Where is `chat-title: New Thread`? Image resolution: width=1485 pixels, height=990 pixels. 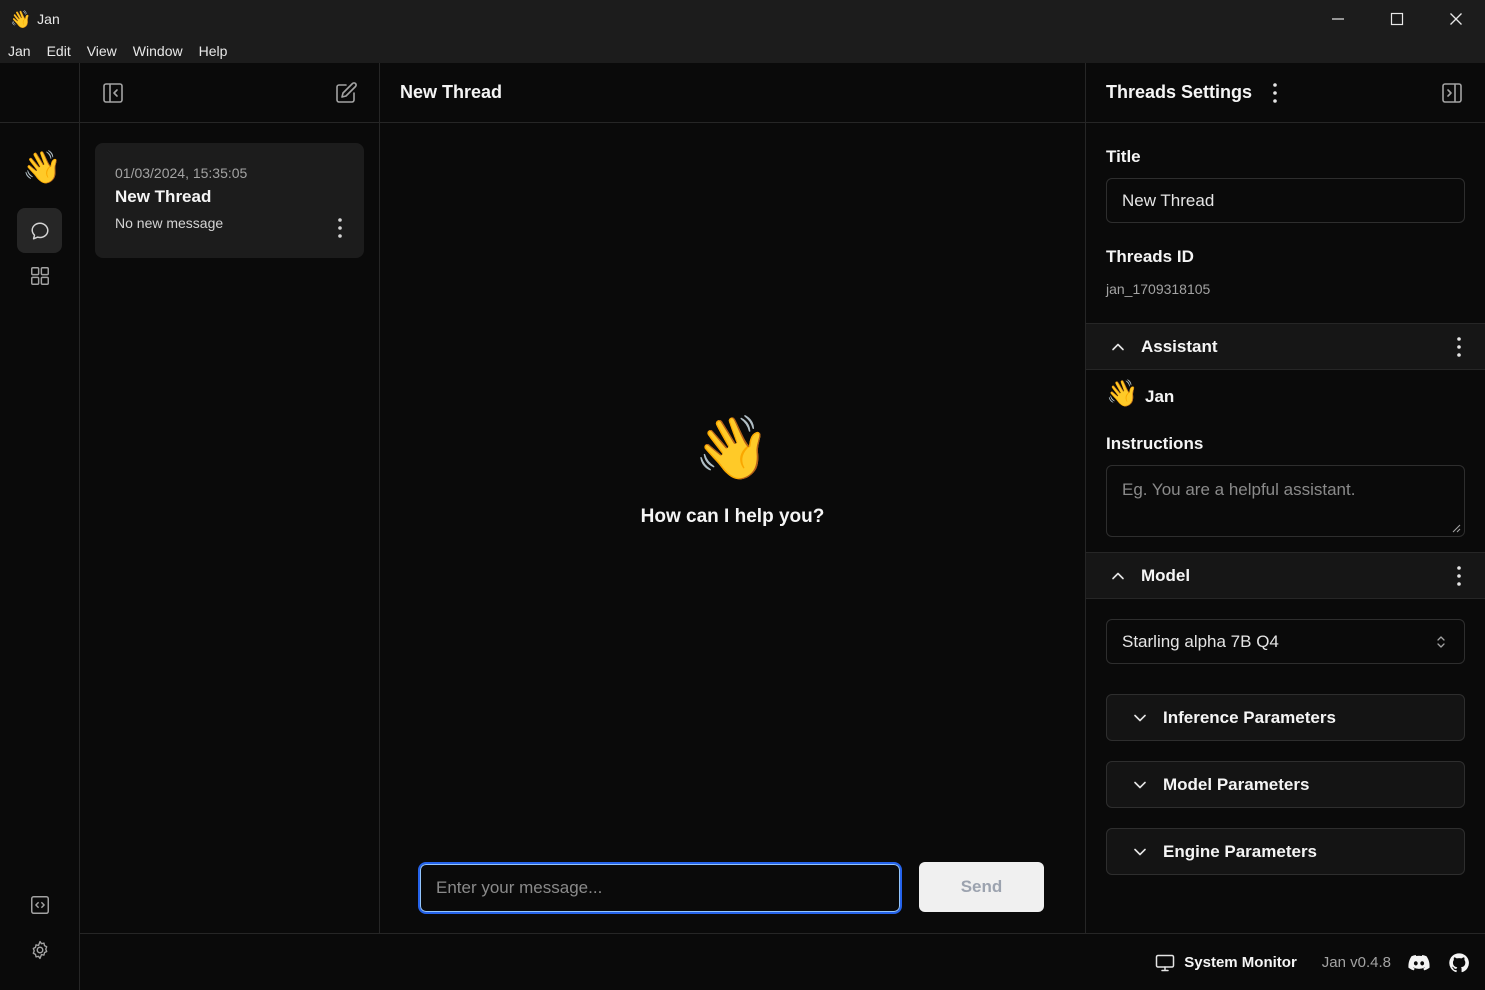 chat-title: New Thread is located at coordinates (451, 92).